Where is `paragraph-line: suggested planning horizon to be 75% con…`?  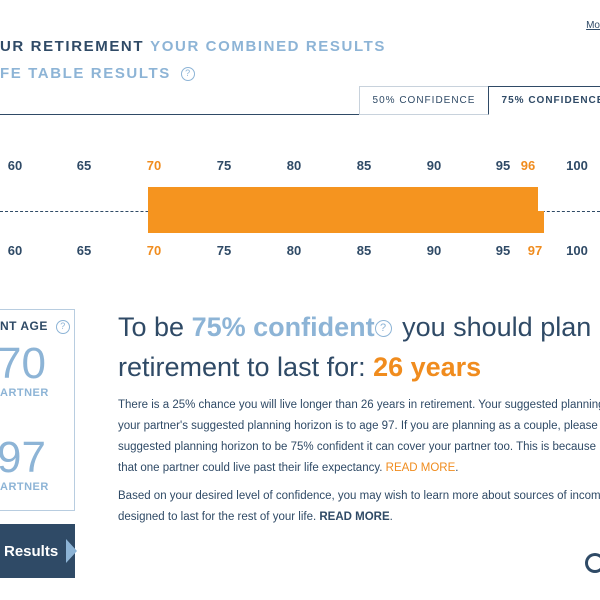 paragraph-line: suggested planning horizon to be 75% con… is located at coordinates (357, 447).